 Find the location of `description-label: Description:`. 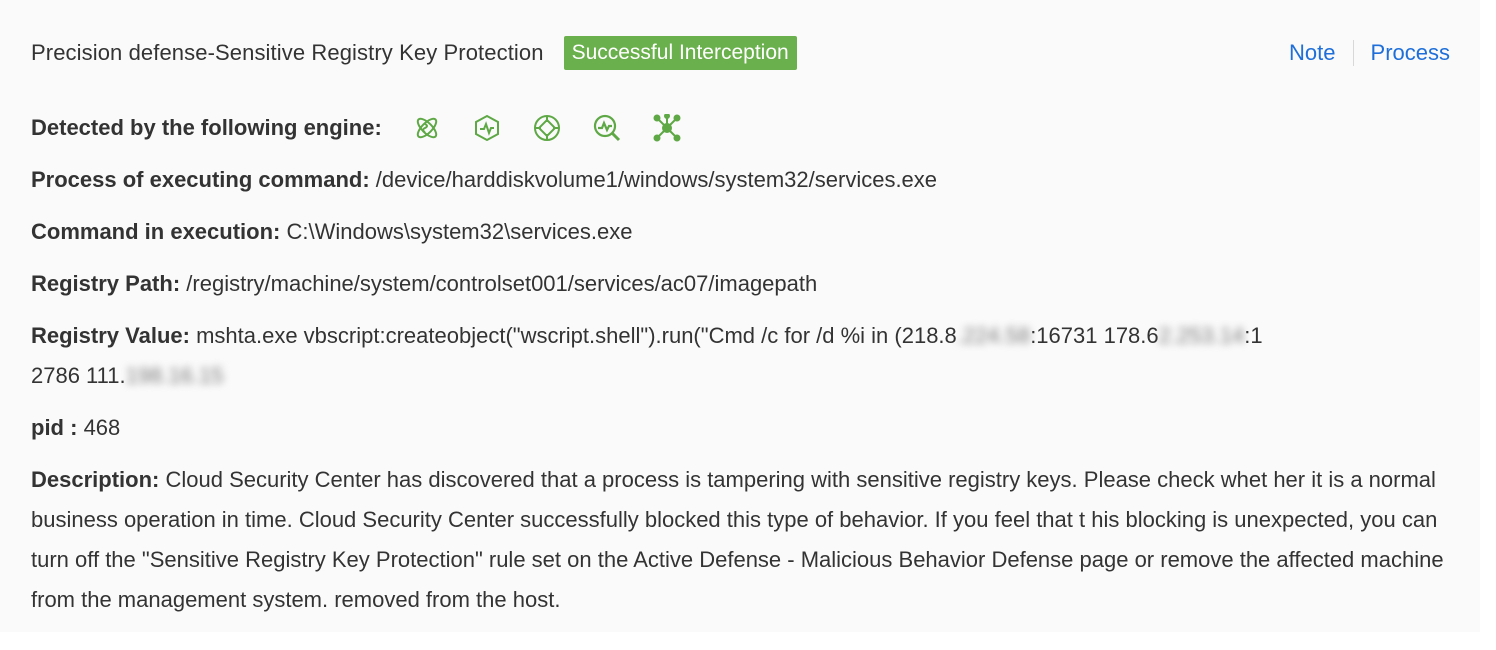

description-label: Description: is located at coordinates (95, 479).